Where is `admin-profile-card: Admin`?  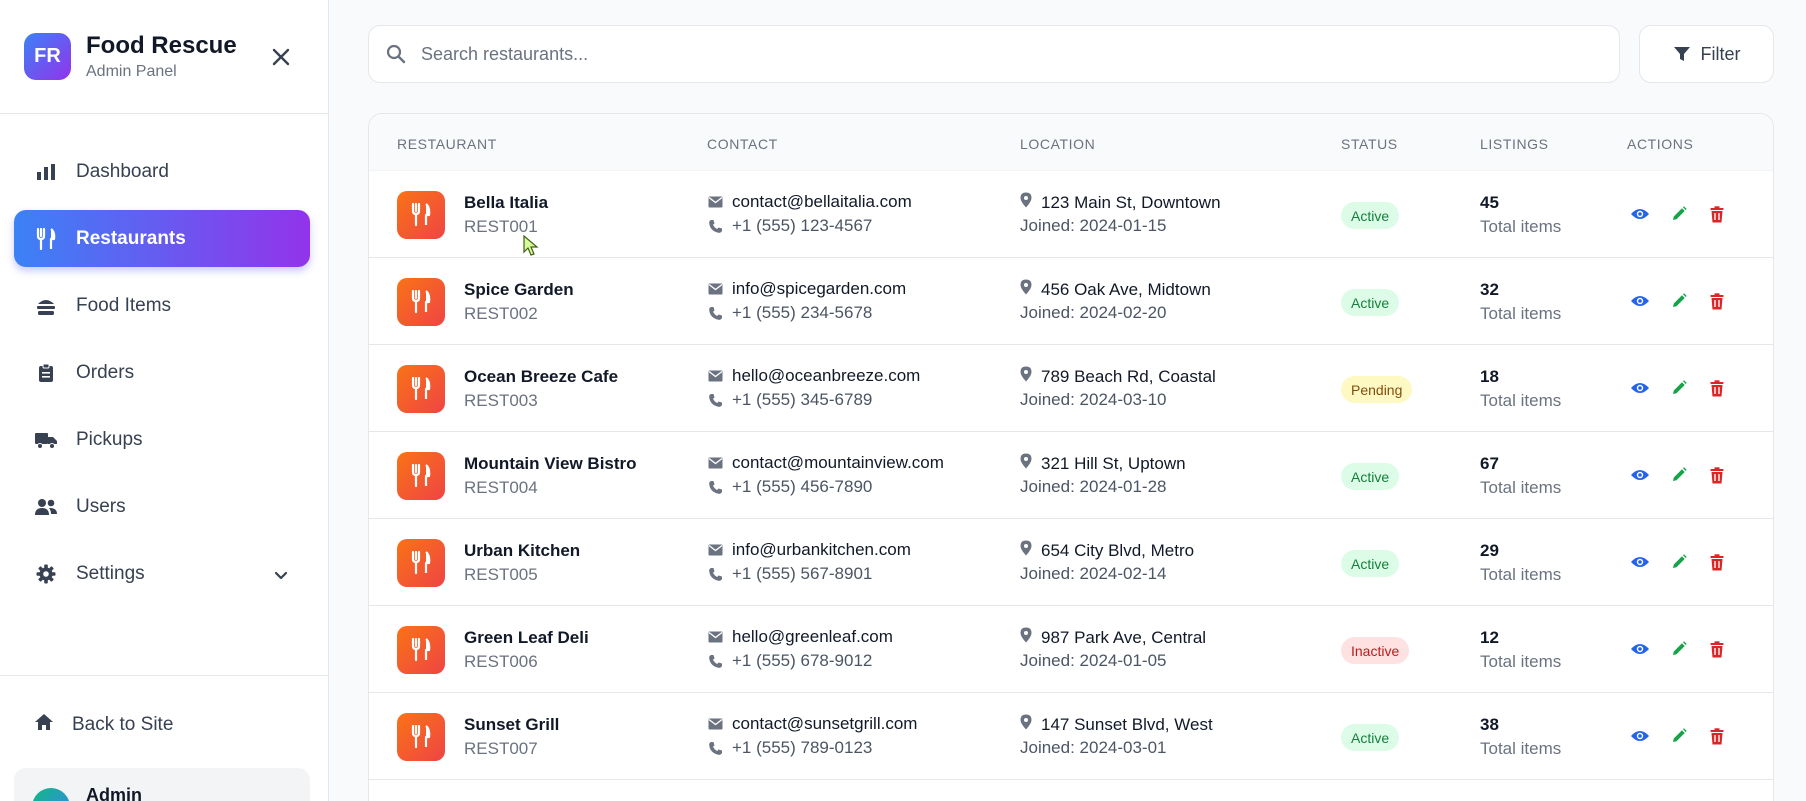
admin-profile-card: Admin is located at coordinates (162, 784).